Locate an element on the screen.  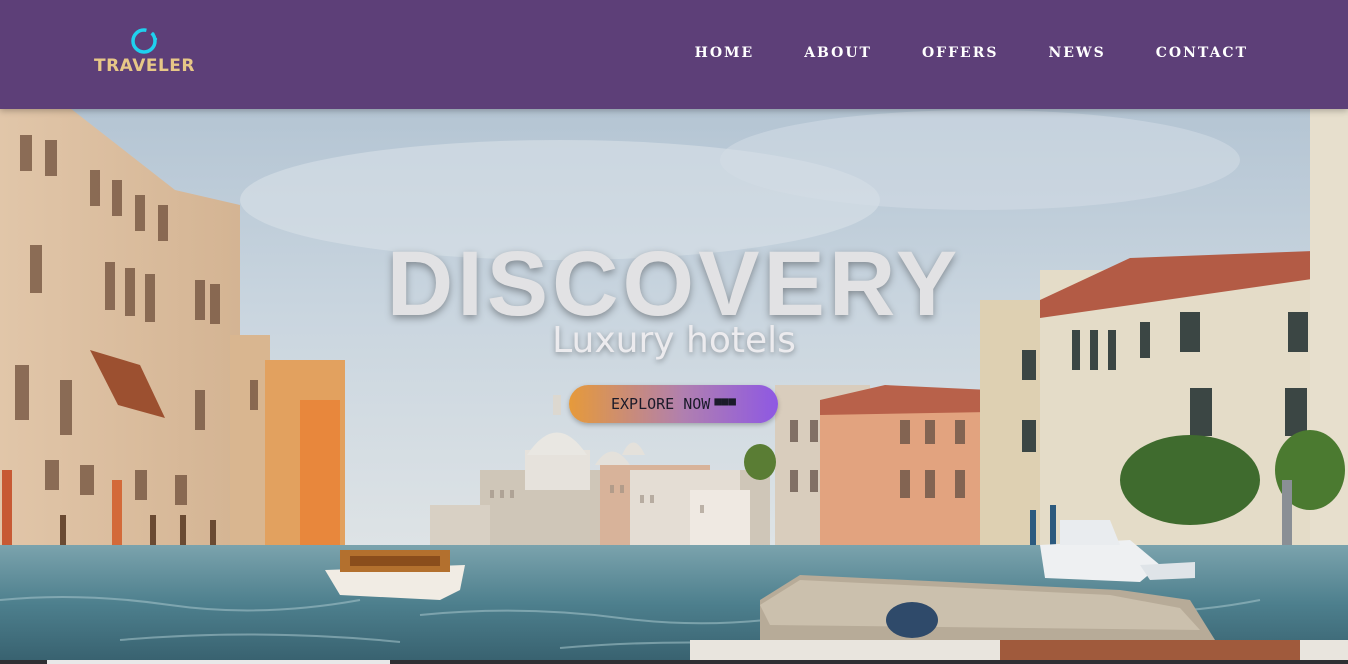
main-navigation: HOME ABOUT OFFERS NEWS CONTACT is located at coordinates (971, 53).